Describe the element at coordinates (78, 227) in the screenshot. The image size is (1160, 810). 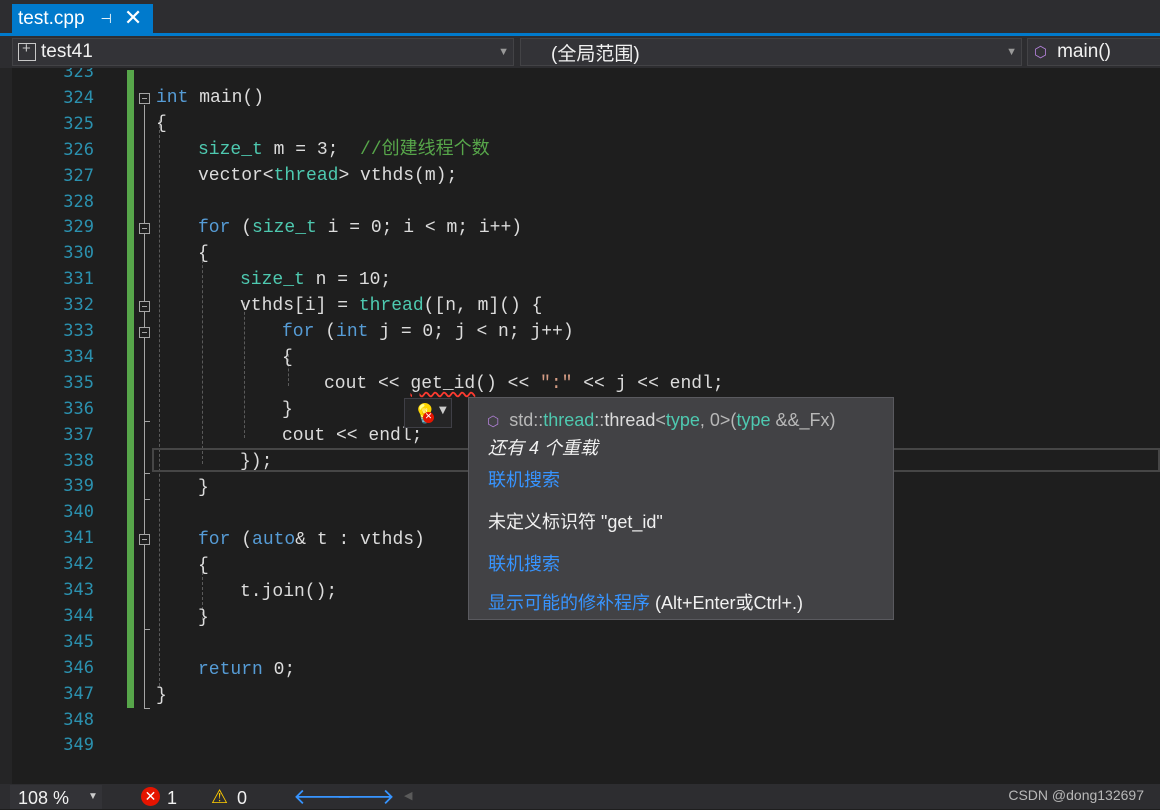
I see `line-number: 329` at that location.